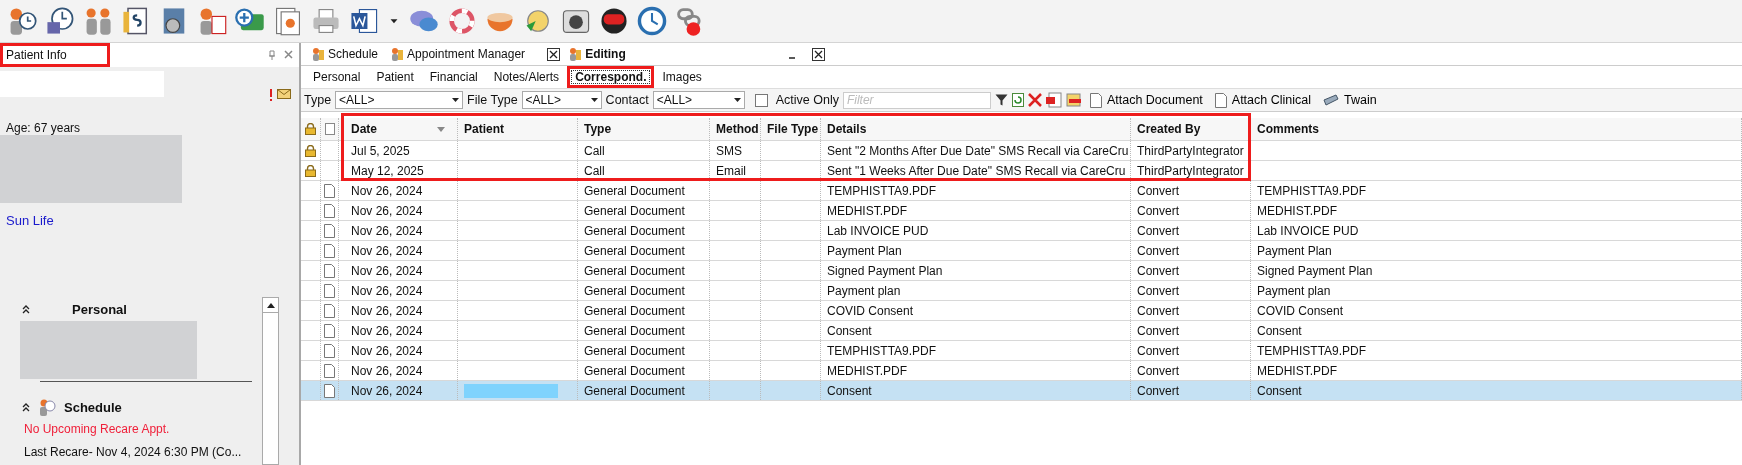  What do you see at coordinates (1496, 129) in the screenshot?
I see `column-header: Comments` at bounding box center [1496, 129].